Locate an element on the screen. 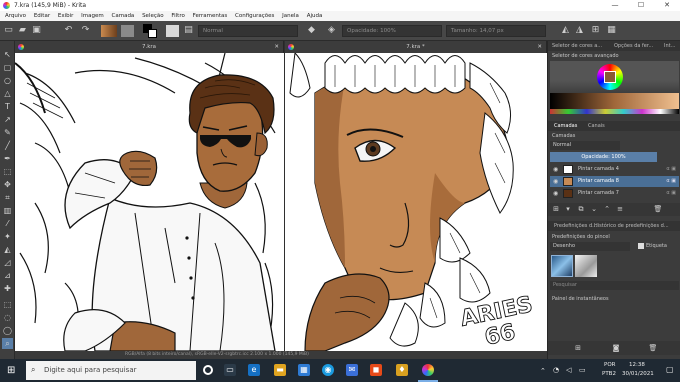 The image size is (680, 382). menu-arquivo: Arquivo is located at coordinates (15, 16).